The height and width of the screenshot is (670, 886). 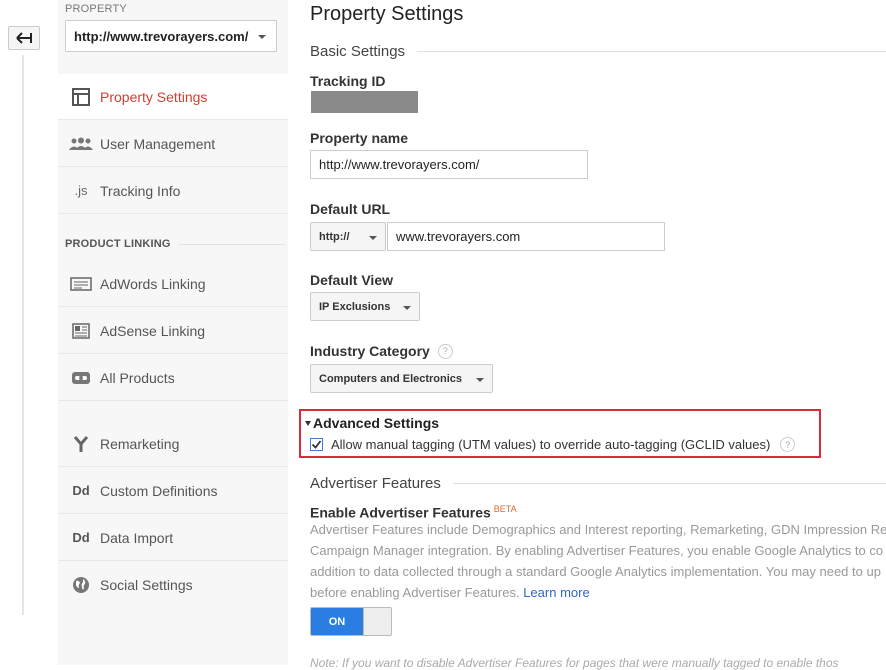 I want to click on sidebar-item-property-settings: Property Settings, so click(x=177, y=97).